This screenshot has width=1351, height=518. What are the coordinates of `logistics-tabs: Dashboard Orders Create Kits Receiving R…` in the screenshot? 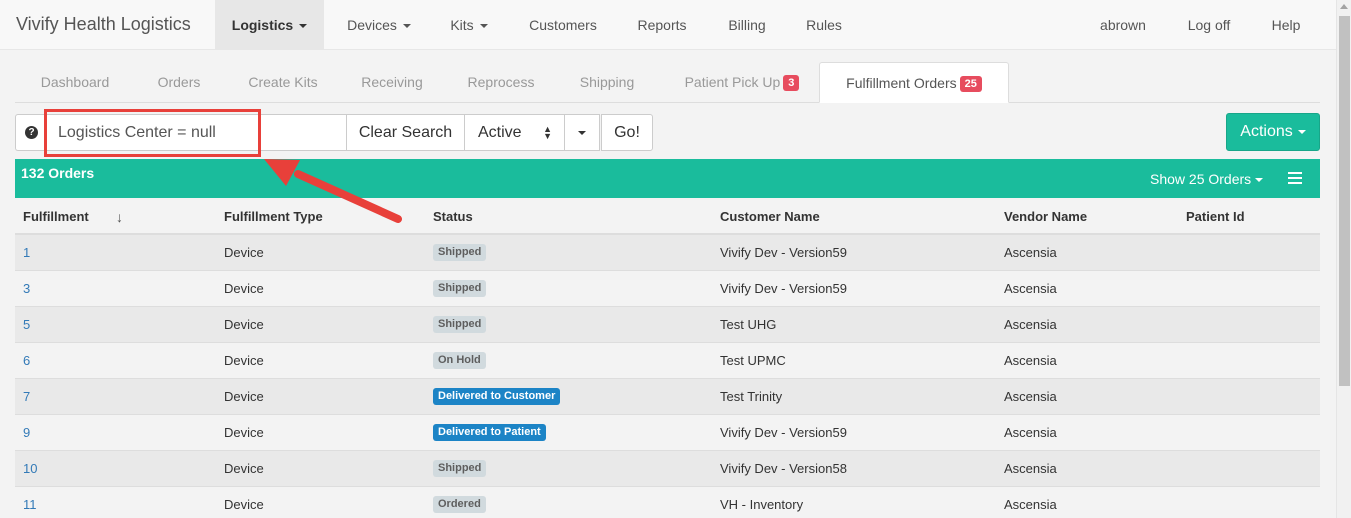 It's located at (667, 82).